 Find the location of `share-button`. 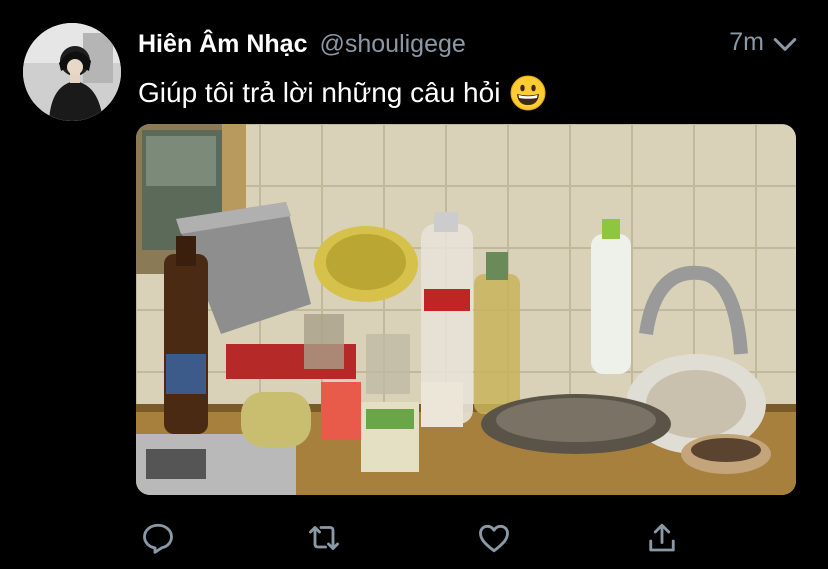

share-button is located at coordinates (662, 538).